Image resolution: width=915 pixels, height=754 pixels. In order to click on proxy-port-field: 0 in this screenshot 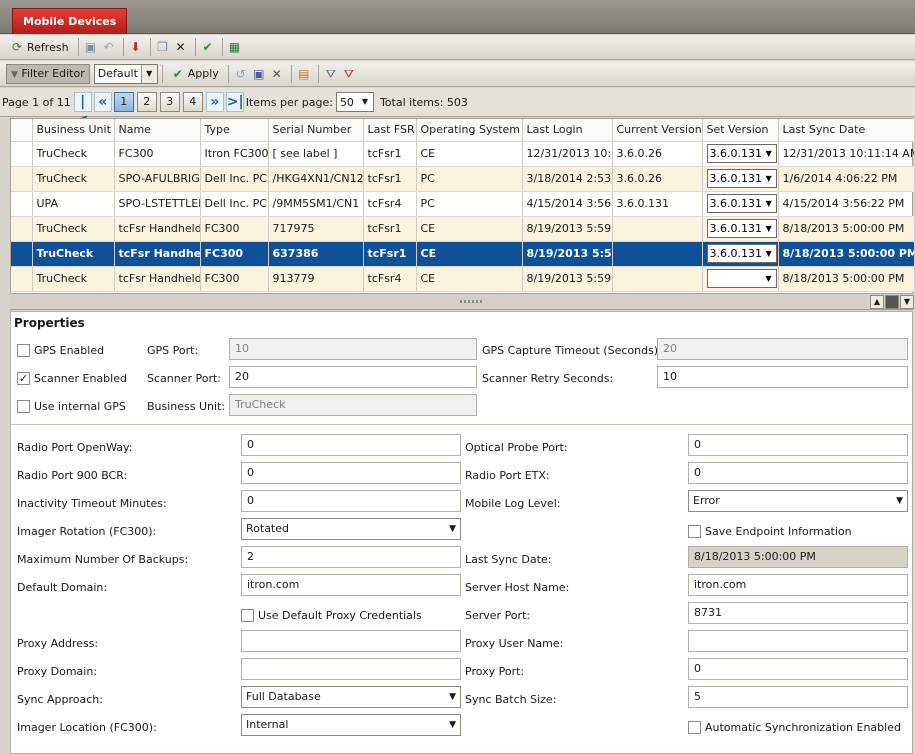, I will do `click(798, 669)`.